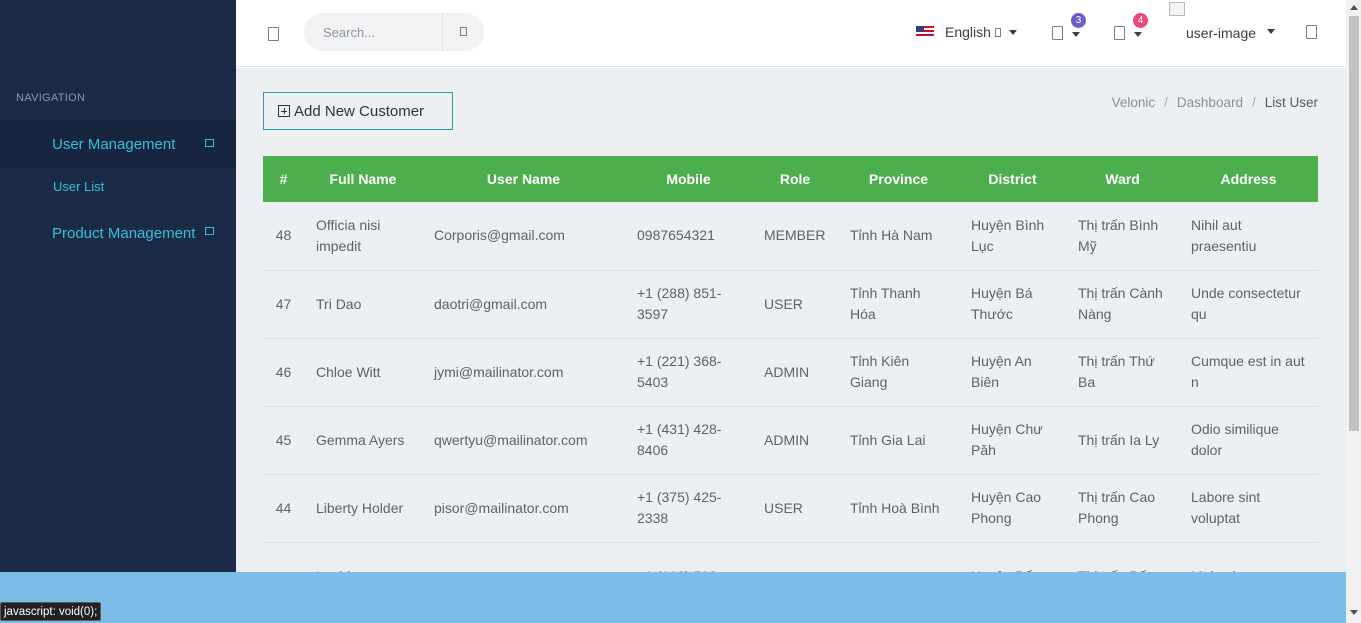  What do you see at coordinates (688, 236) in the screenshot?
I see `cell-mobile: 0987654321` at bounding box center [688, 236].